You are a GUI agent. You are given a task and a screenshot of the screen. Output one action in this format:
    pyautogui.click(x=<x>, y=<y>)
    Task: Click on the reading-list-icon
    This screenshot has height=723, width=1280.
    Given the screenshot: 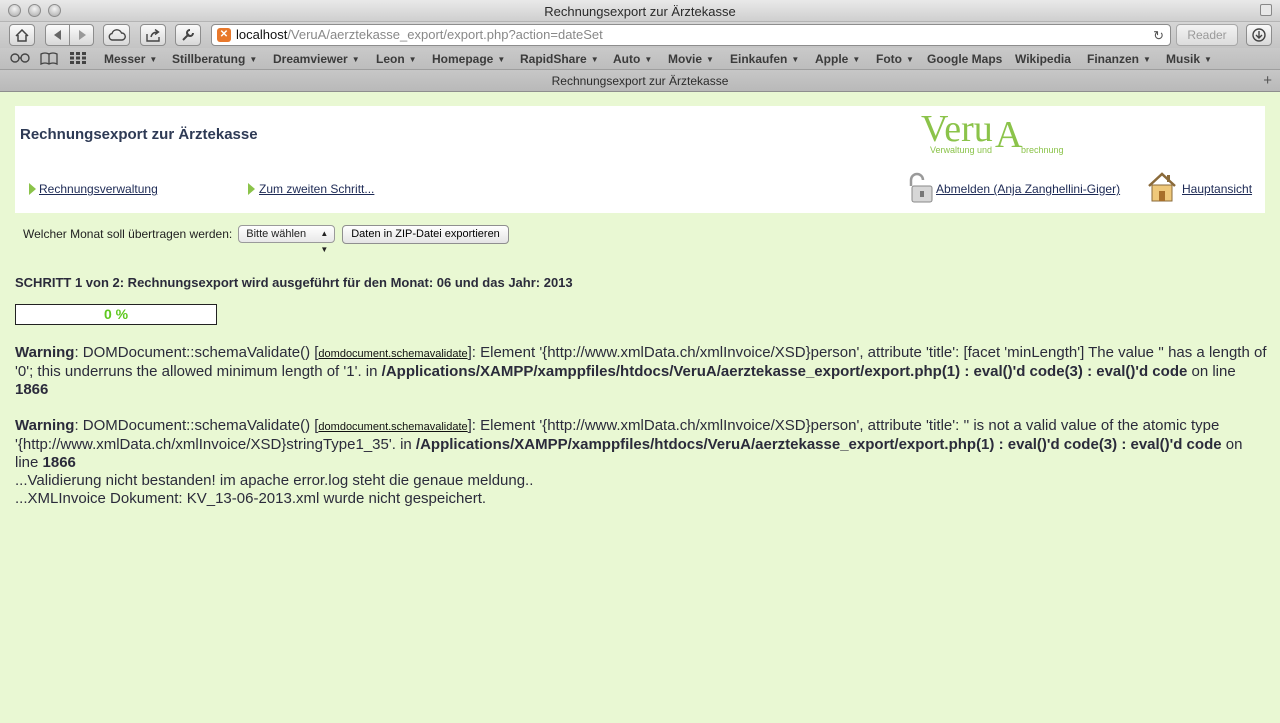 What is the action you would take?
    pyautogui.click(x=20, y=59)
    